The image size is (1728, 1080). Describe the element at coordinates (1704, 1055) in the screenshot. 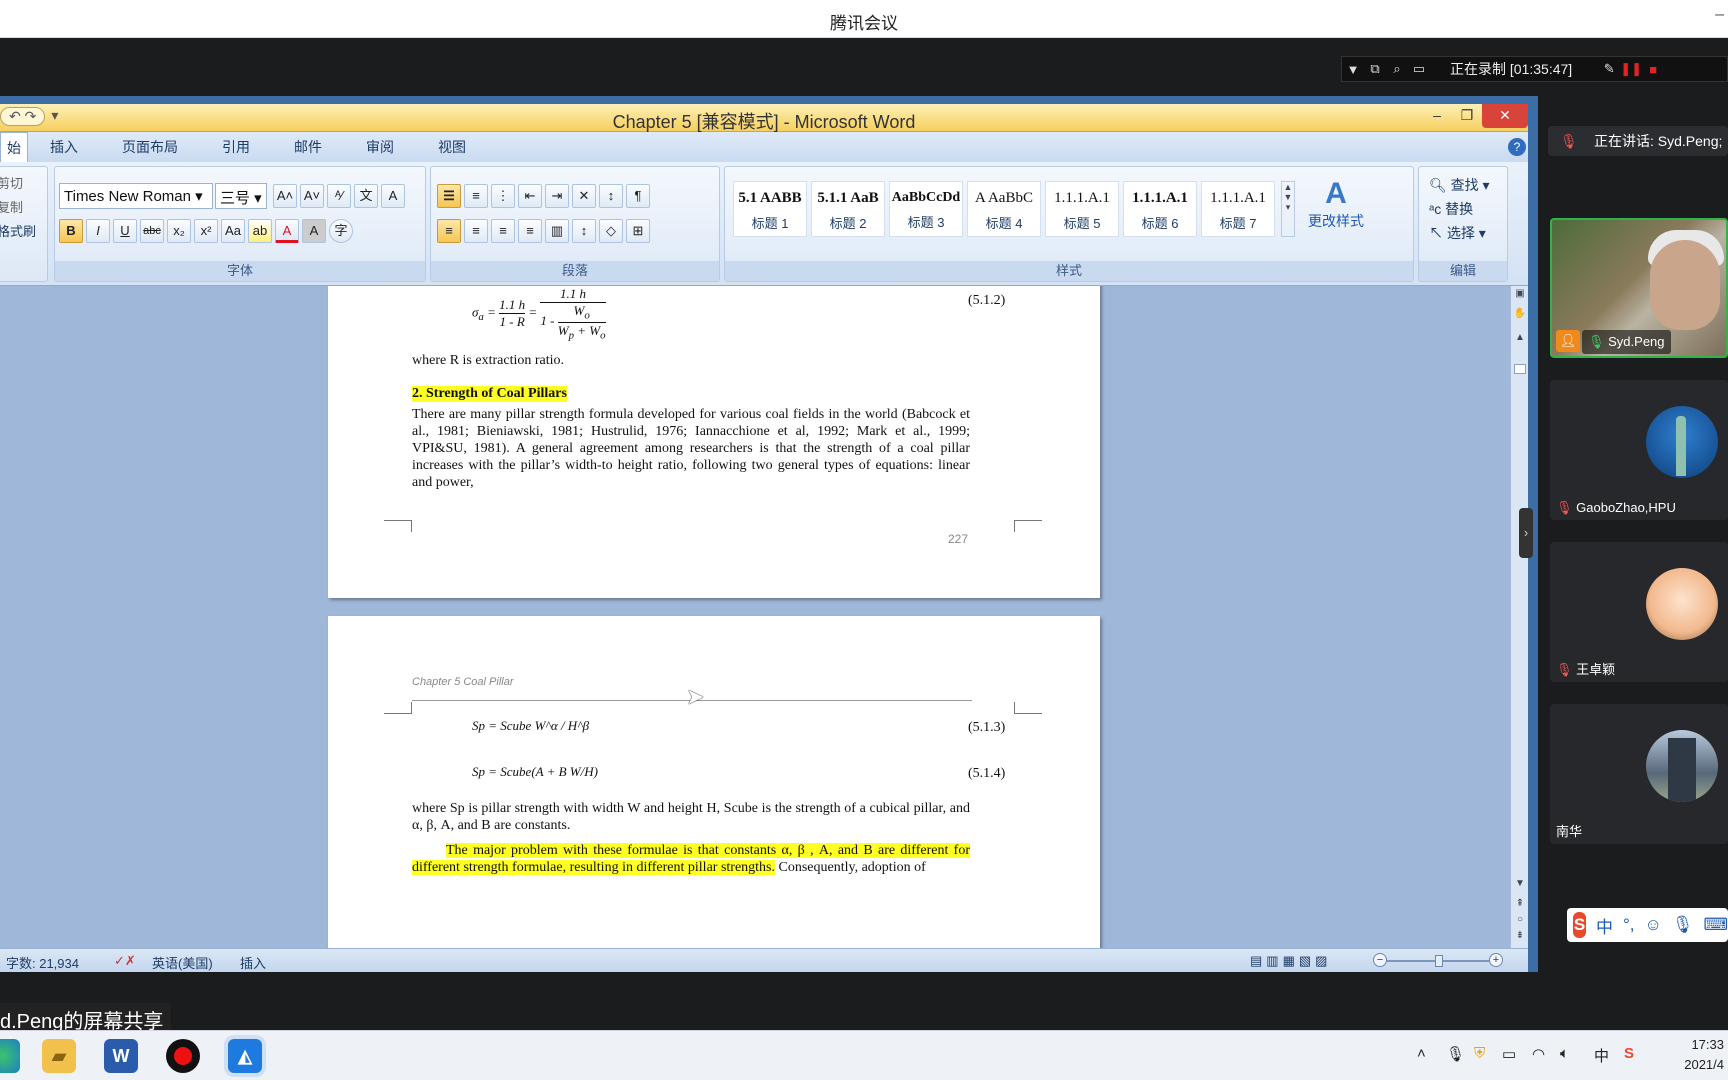

I see `system-clock: 17:33 2021/4` at that location.